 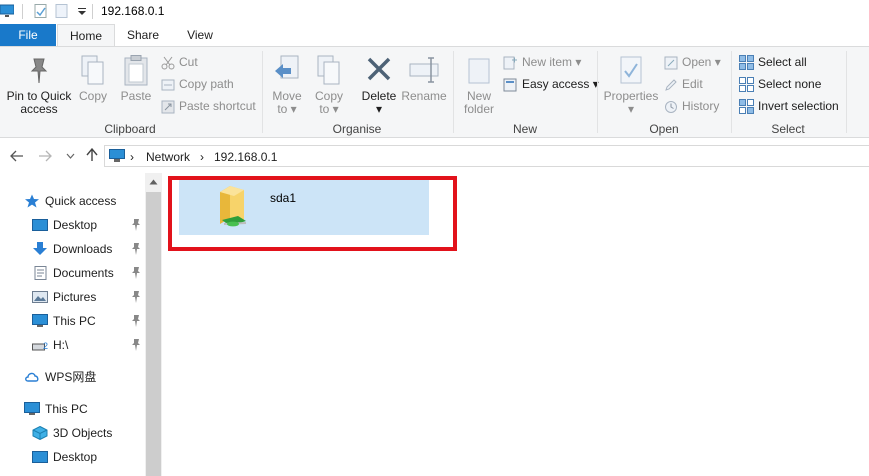 What do you see at coordinates (208, 106) in the screenshot?
I see `paste-shortcut-button: Paste shortcut` at bounding box center [208, 106].